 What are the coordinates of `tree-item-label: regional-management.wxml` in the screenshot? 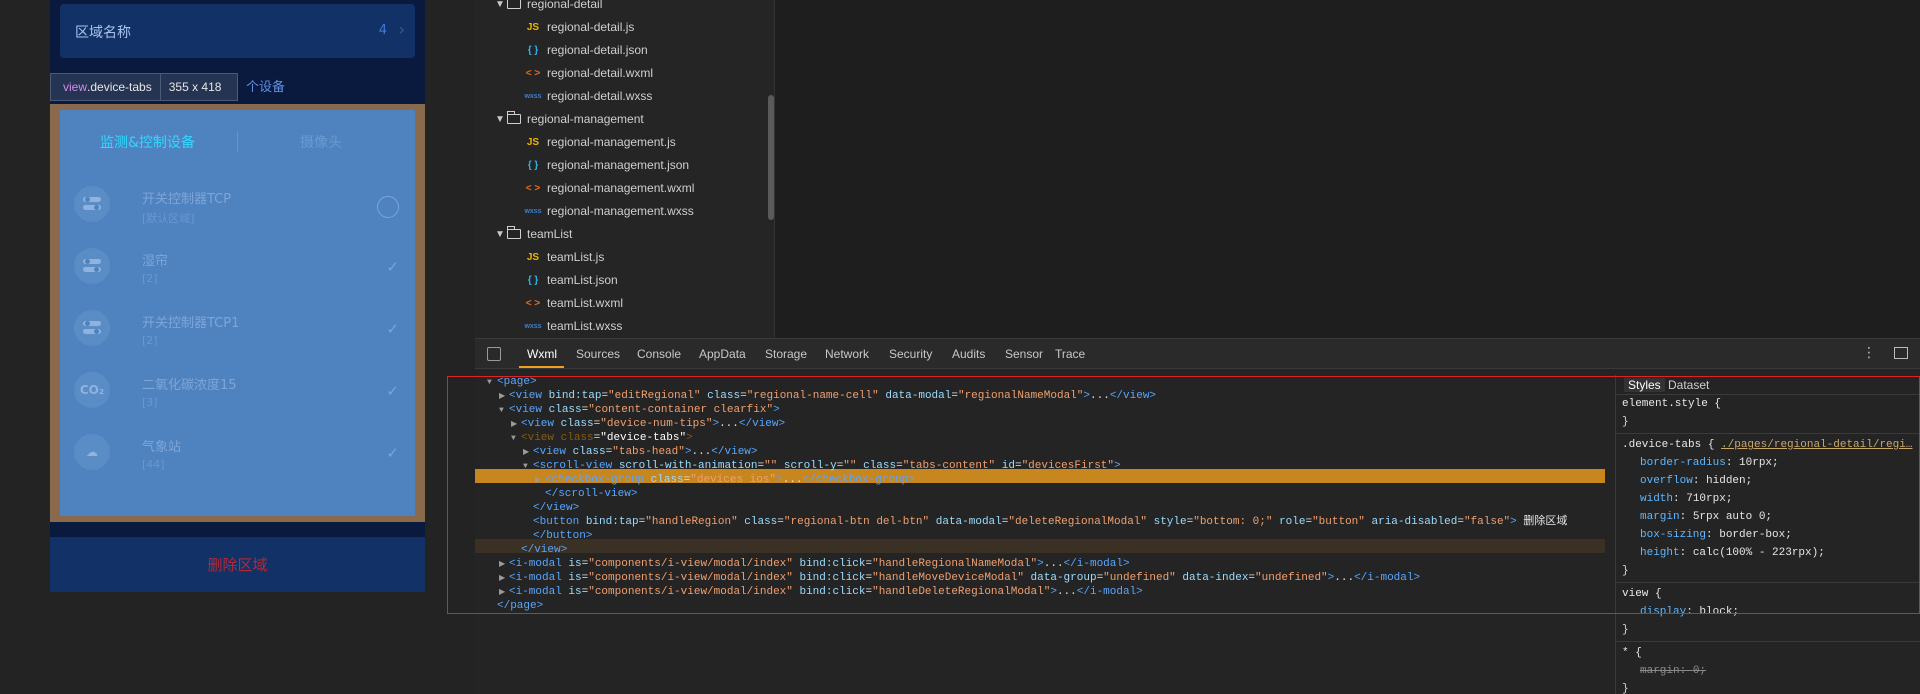 It's located at (621, 188).